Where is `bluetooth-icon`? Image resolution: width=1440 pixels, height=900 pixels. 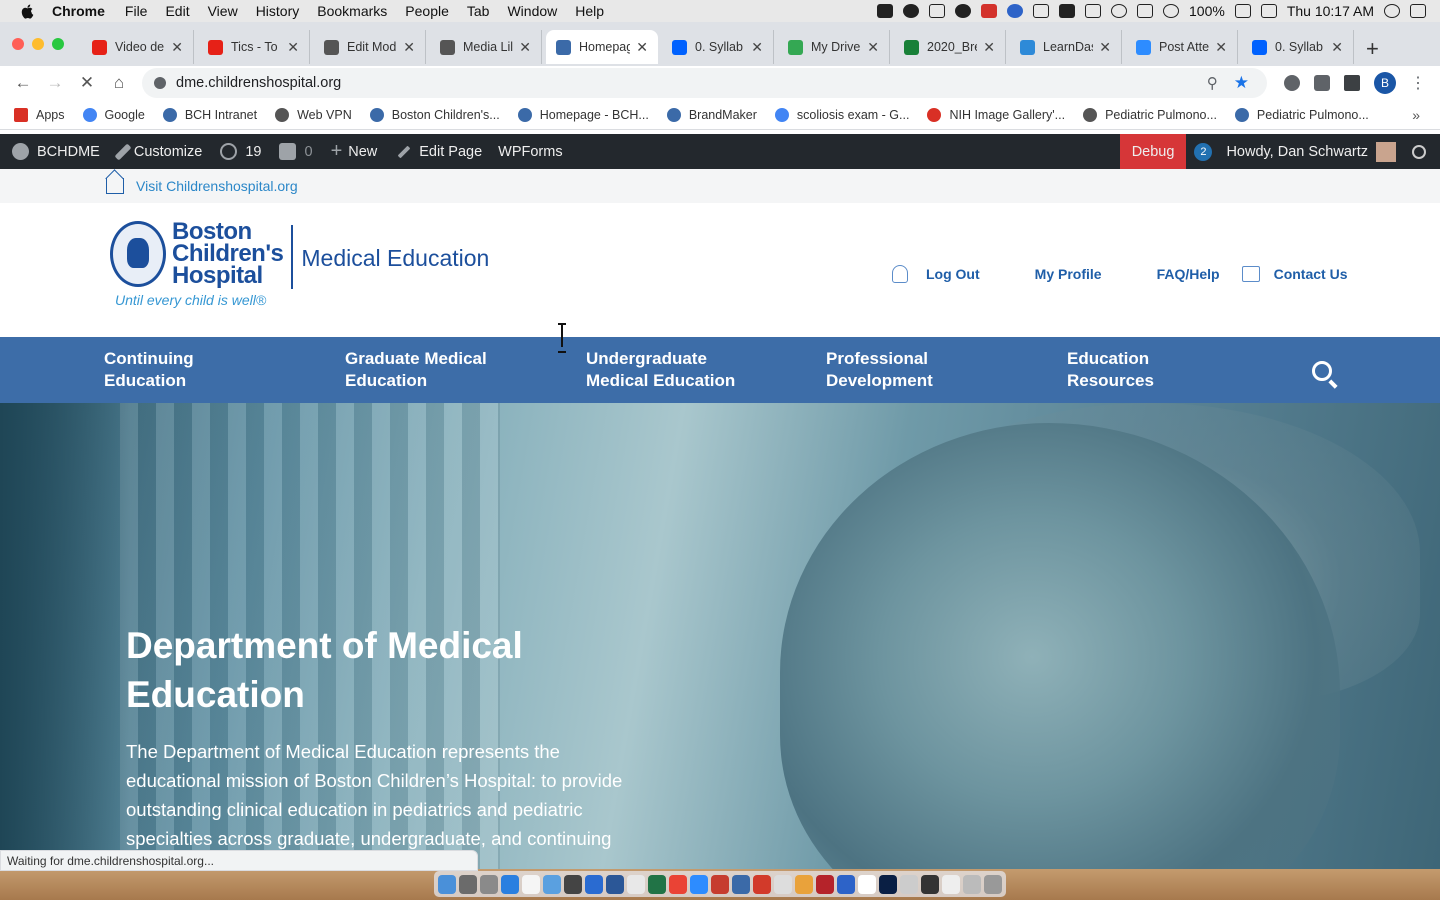 bluetooth-icon is located at coordinates (1145, 11).